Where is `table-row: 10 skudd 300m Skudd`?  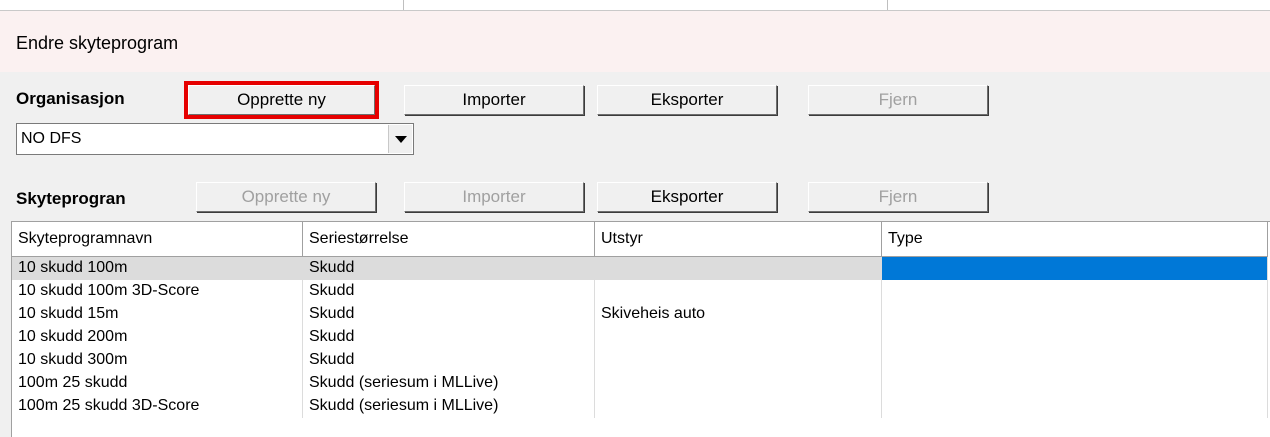 table-row: 10 skudd 300m Skudd is located at coordinates (640, 360).